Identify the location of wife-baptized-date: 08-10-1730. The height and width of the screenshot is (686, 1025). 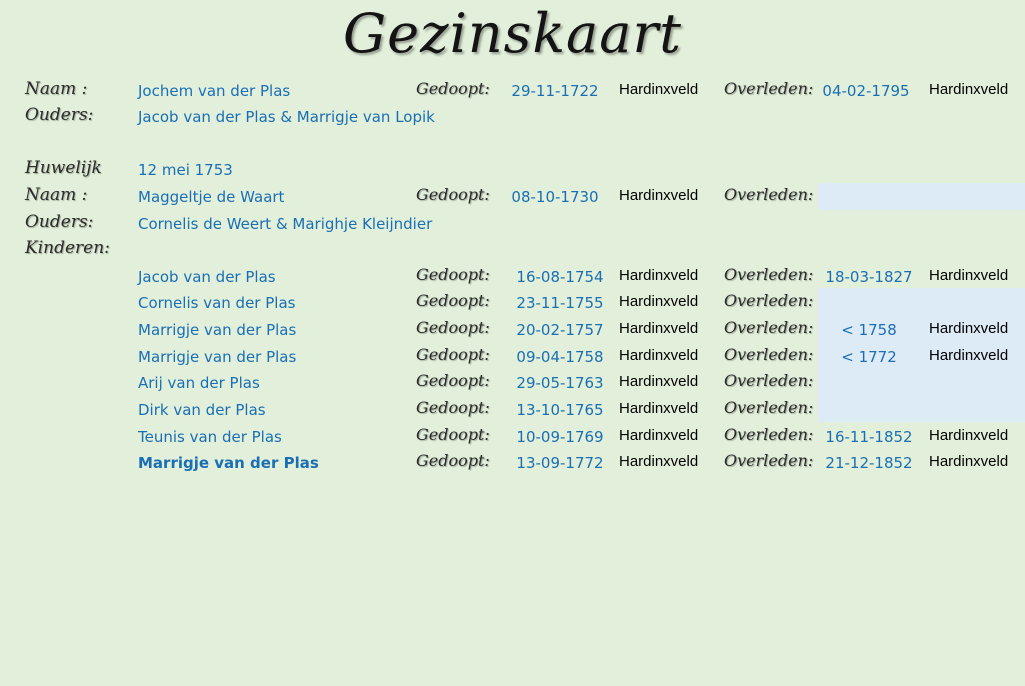
(555, 197).